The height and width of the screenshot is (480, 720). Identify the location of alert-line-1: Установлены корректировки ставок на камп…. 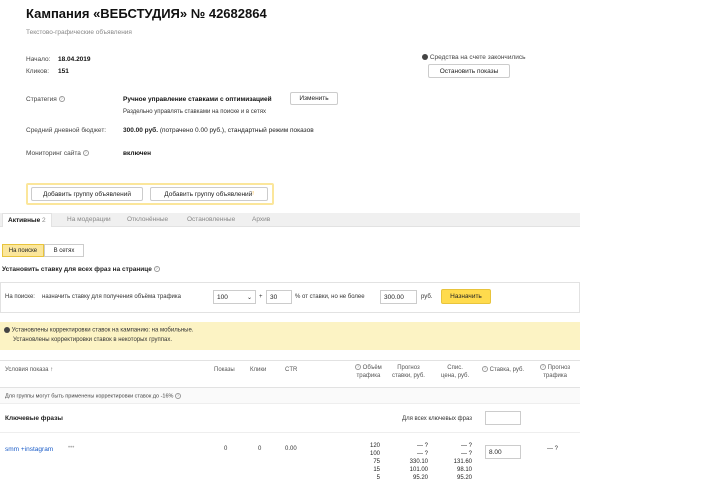
(98, 330).